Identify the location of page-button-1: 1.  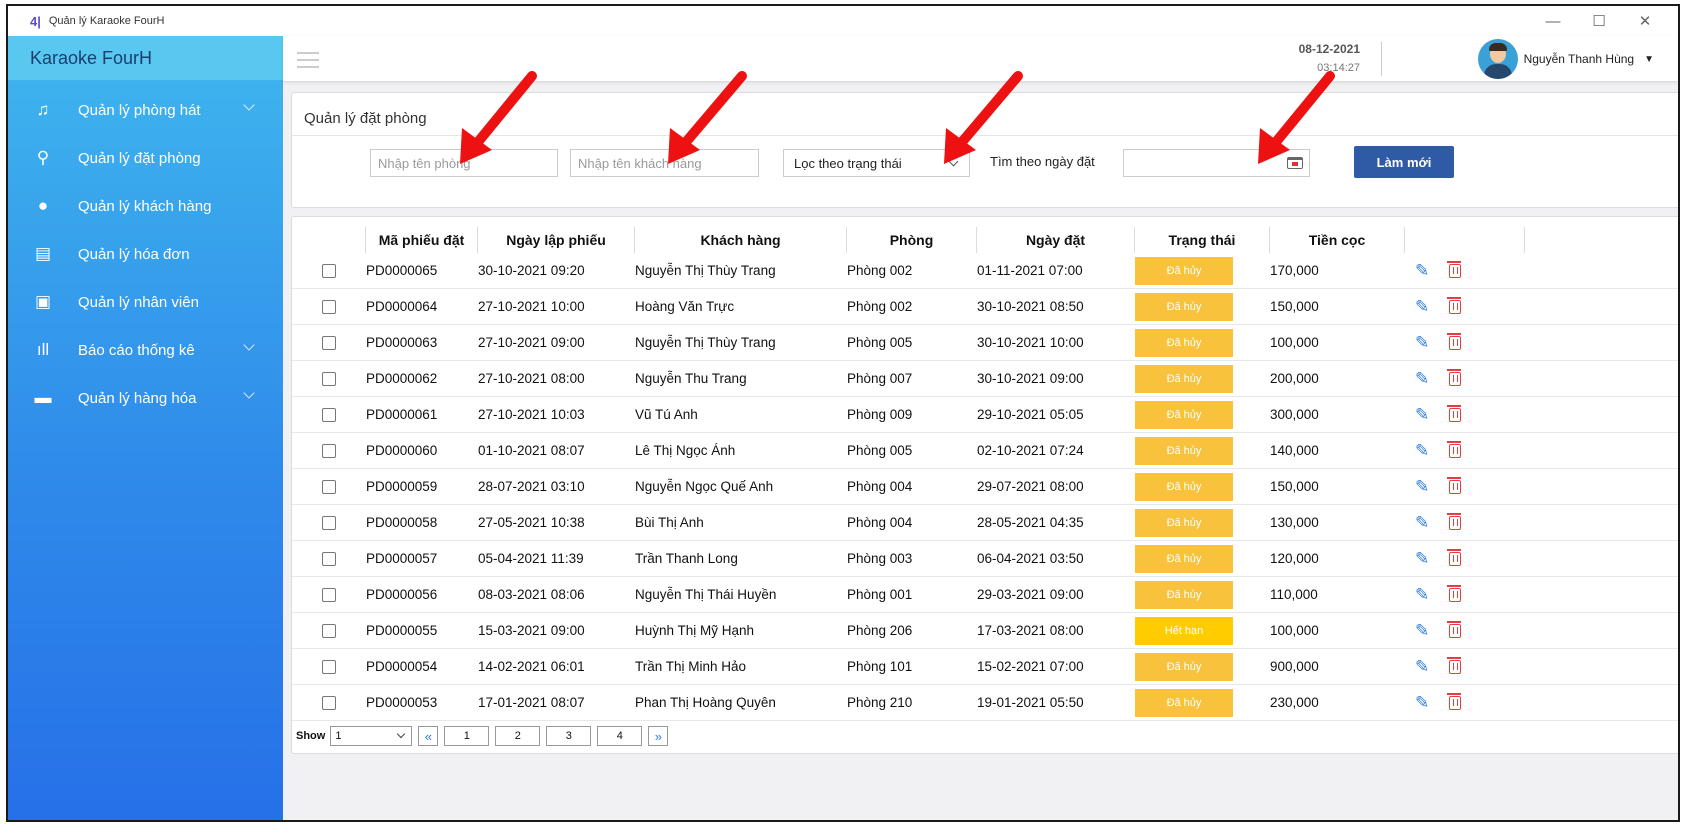
(467, 736).